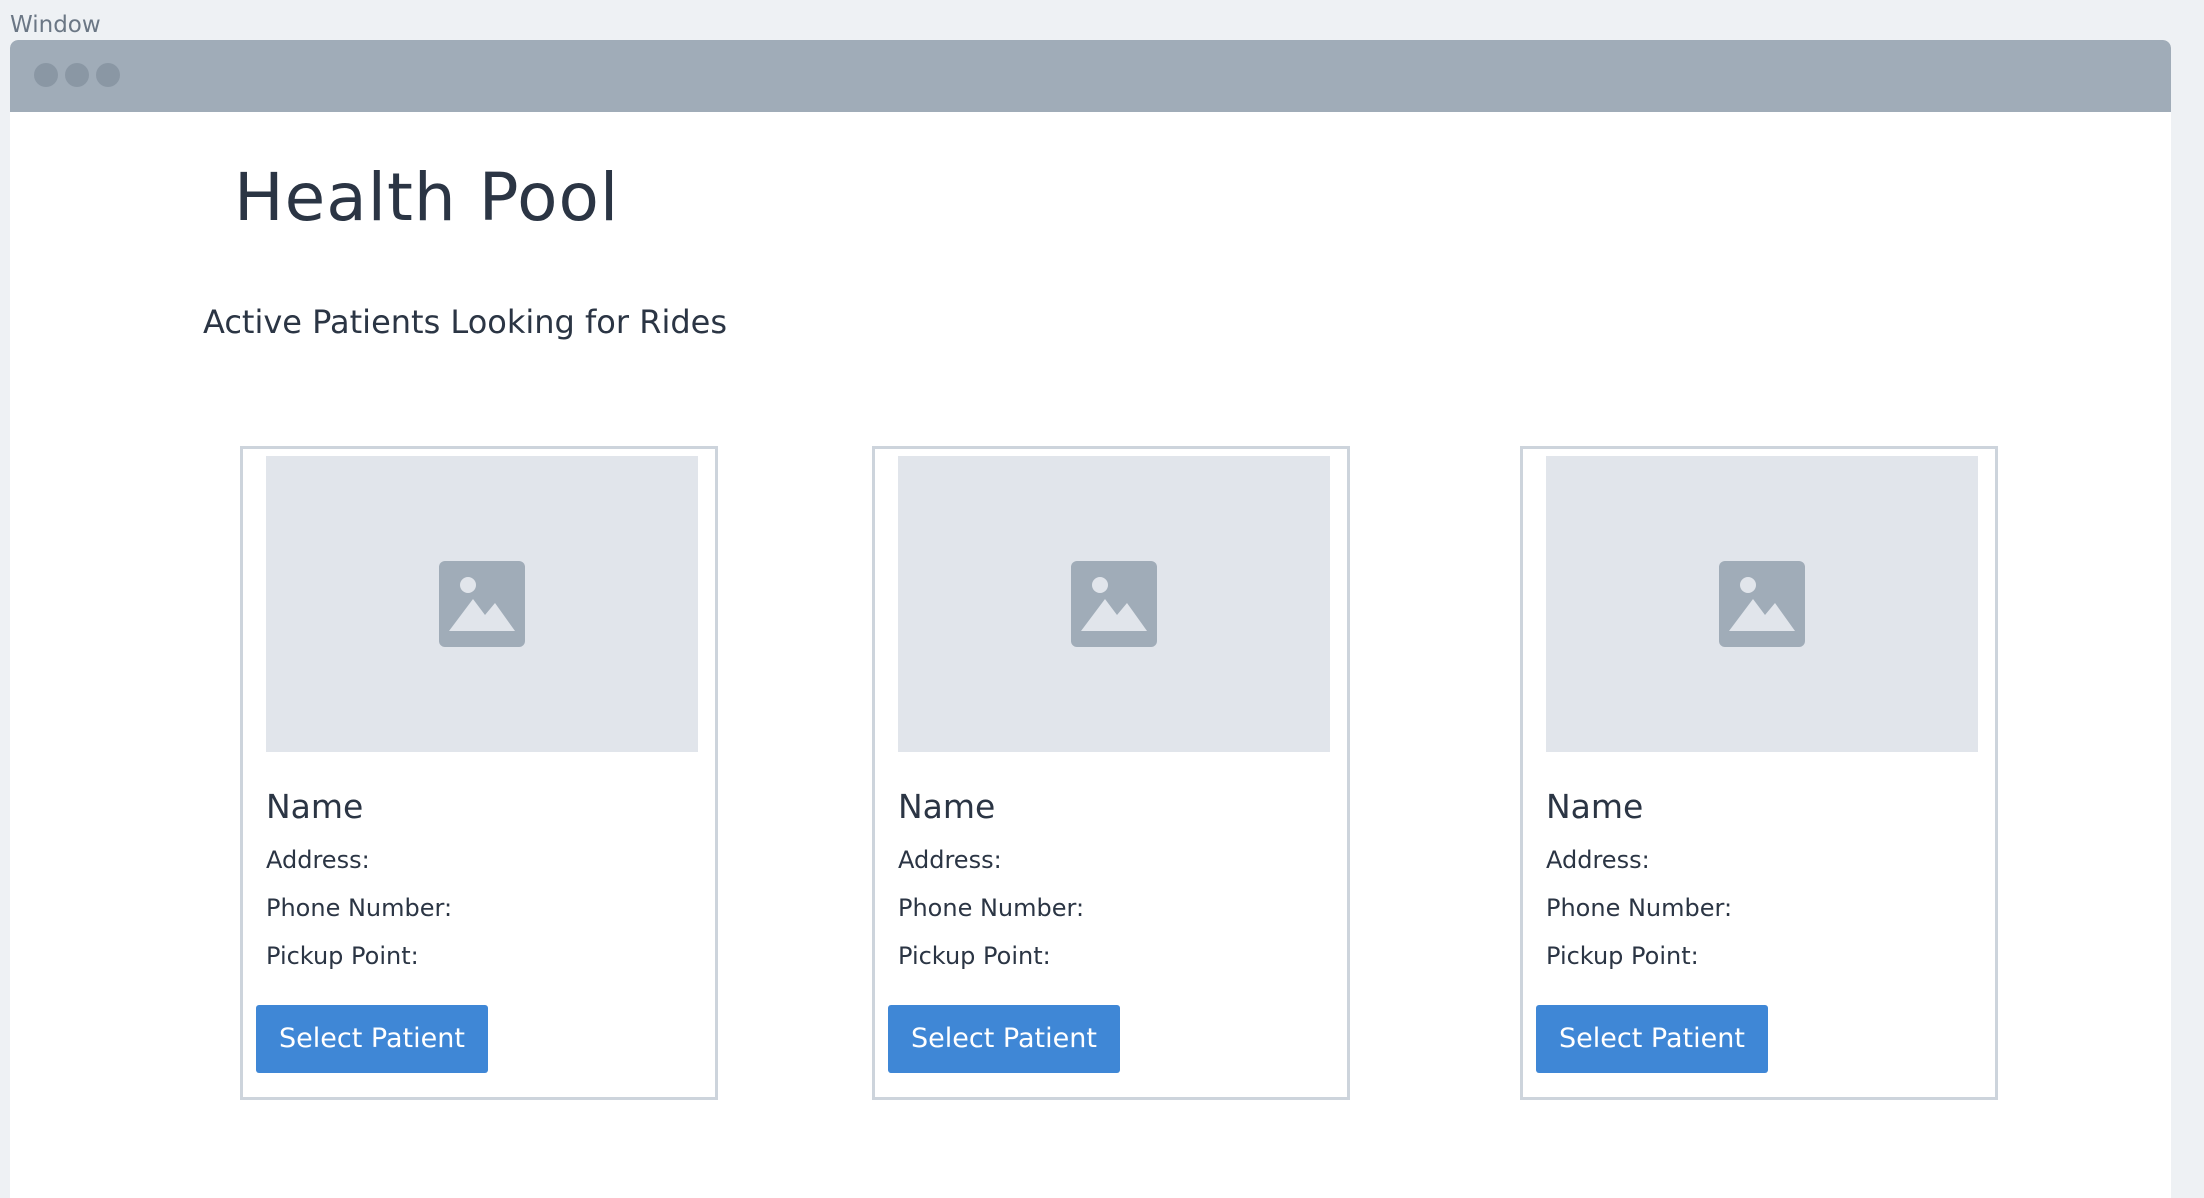 The width and height of the screenshot is (2204, 1198). I want to click on frame-label: Window, so click(55, 25).